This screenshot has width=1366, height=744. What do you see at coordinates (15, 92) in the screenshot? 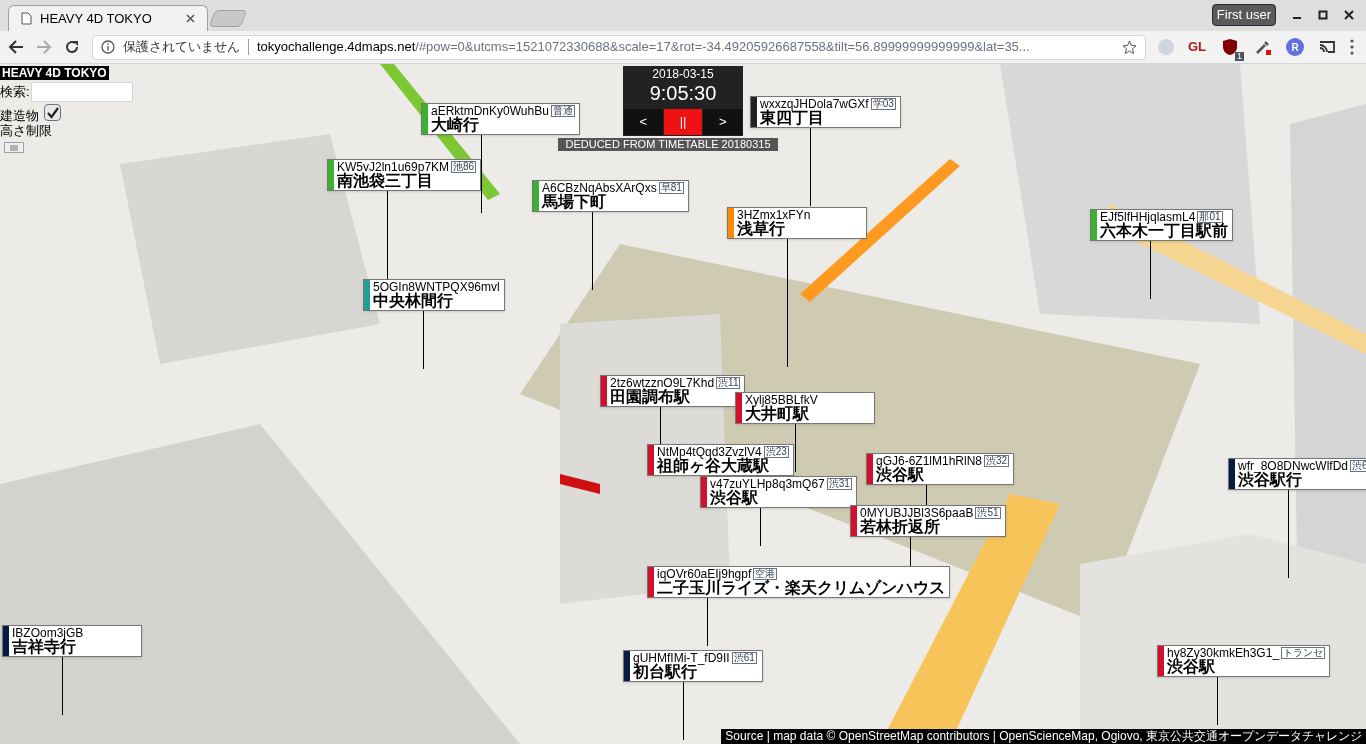
I see `search-label: 検索:` at bounding box center [15, 92].